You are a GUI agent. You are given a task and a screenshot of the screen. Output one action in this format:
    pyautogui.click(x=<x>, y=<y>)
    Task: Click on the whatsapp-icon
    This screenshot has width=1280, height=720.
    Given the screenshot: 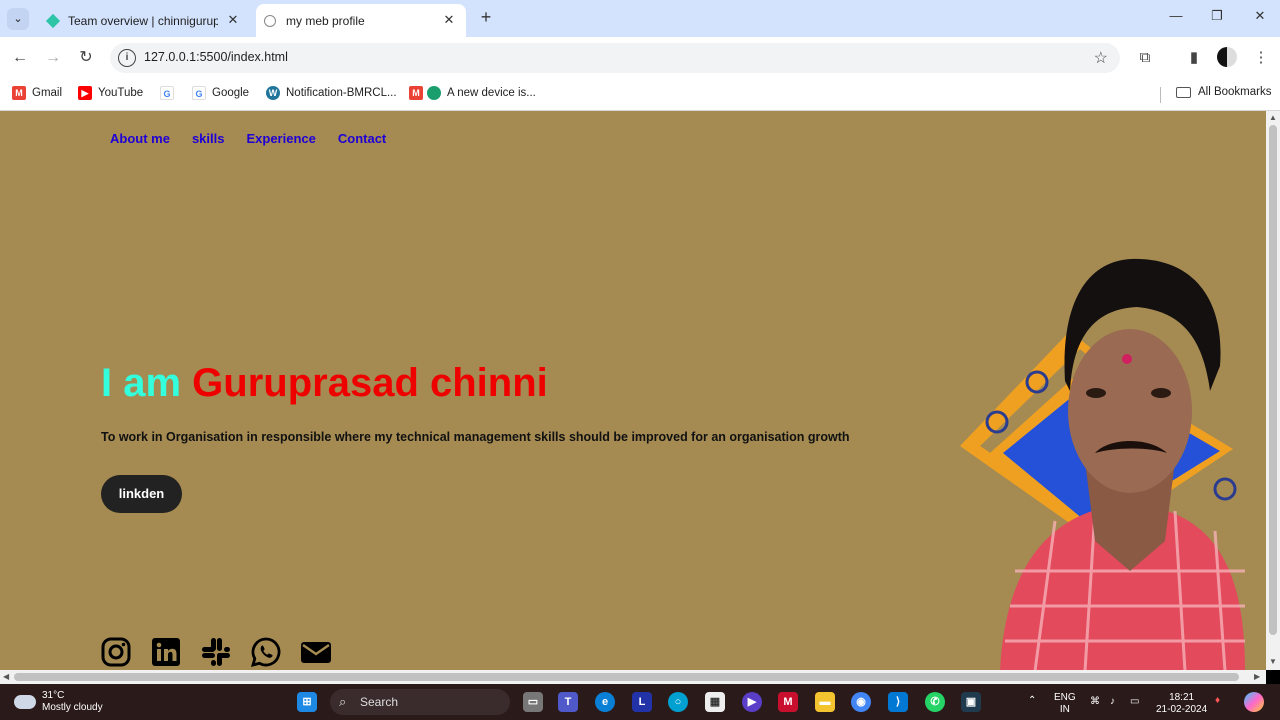 What is the action you would take?
    pyautogui.click(x=266, y=652)
    